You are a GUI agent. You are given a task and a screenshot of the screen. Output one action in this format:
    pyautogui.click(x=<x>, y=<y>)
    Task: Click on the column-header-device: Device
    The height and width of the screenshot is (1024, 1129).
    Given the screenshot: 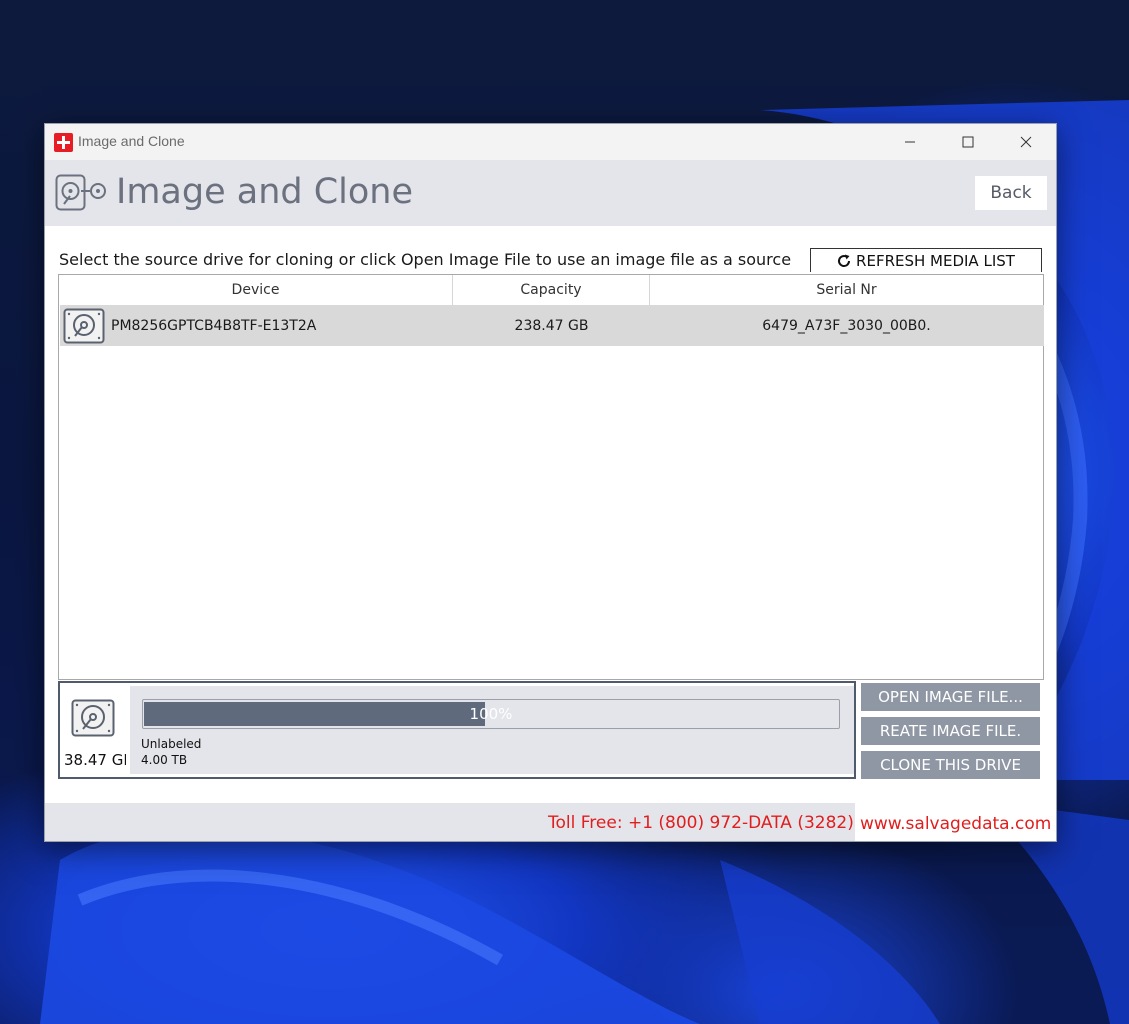 What is the action you would take?
    pyautogui.click(x=256, y=290)
    